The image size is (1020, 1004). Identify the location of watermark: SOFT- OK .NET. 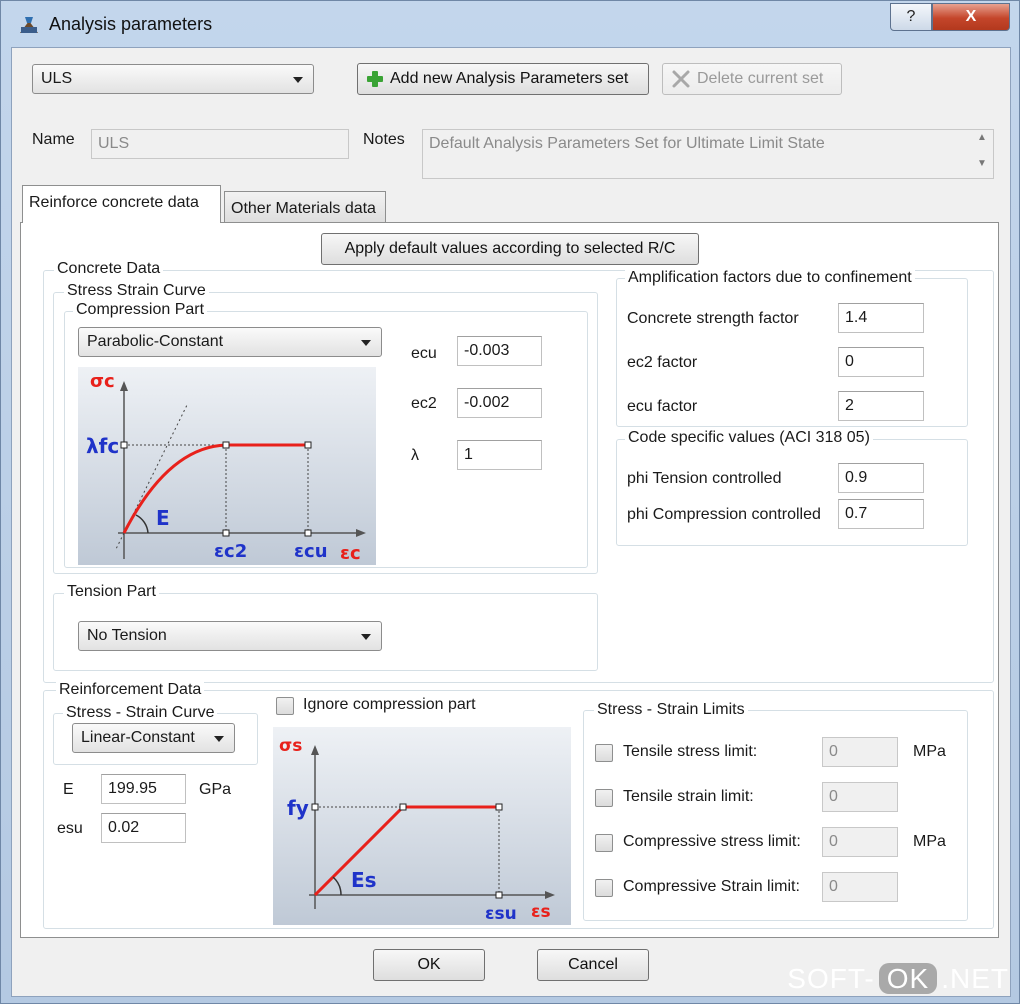
(898, 979).